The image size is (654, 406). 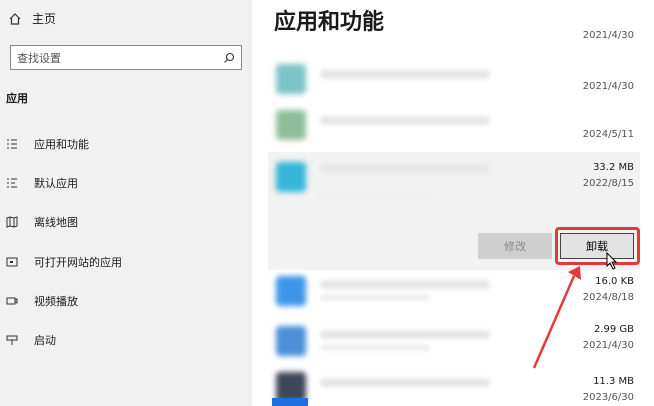 What do you see at coordinates (126, 57) in the screenshot?
I see `search-input: 查找设置` at bounding box center [126, 57].